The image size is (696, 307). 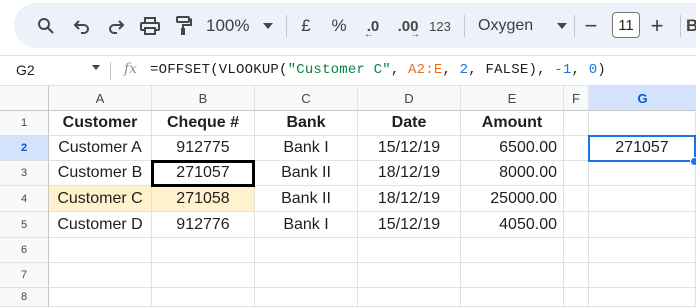 I want to click on bold-icon: B, so click(x=691, y=25).